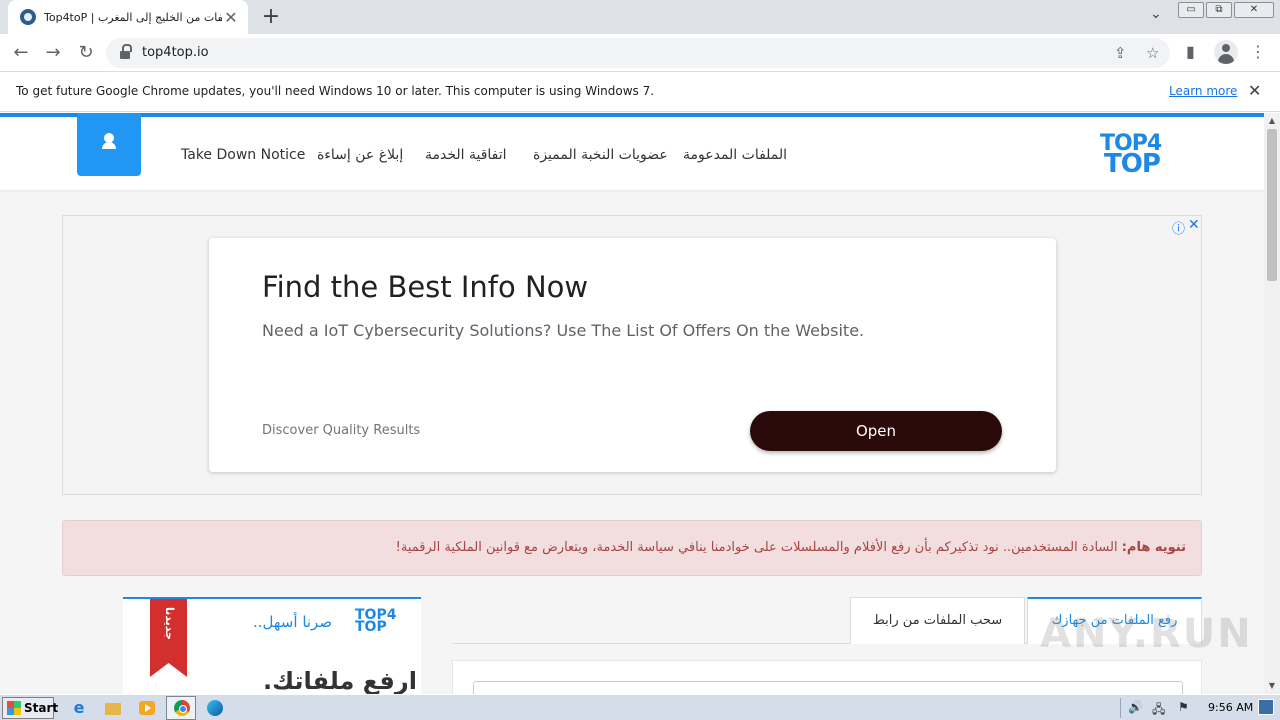  What do you see at coordinates (425, 287) in the screenshot?
I see `ad-headline: Find the Best Info Now` at bounding box center [425, 287].